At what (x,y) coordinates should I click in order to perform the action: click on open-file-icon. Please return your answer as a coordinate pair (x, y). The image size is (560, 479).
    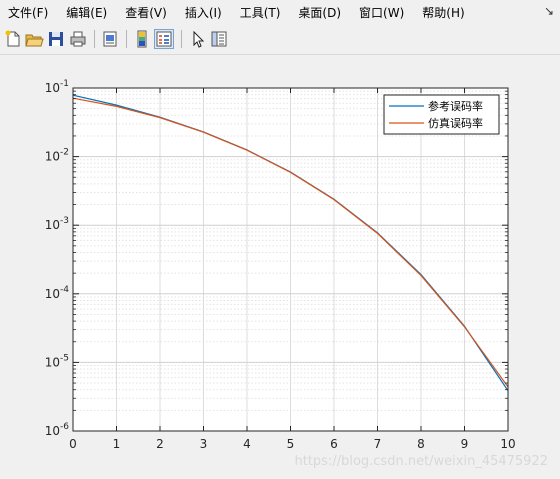
    Looking at the image, I should click on (34, 39).